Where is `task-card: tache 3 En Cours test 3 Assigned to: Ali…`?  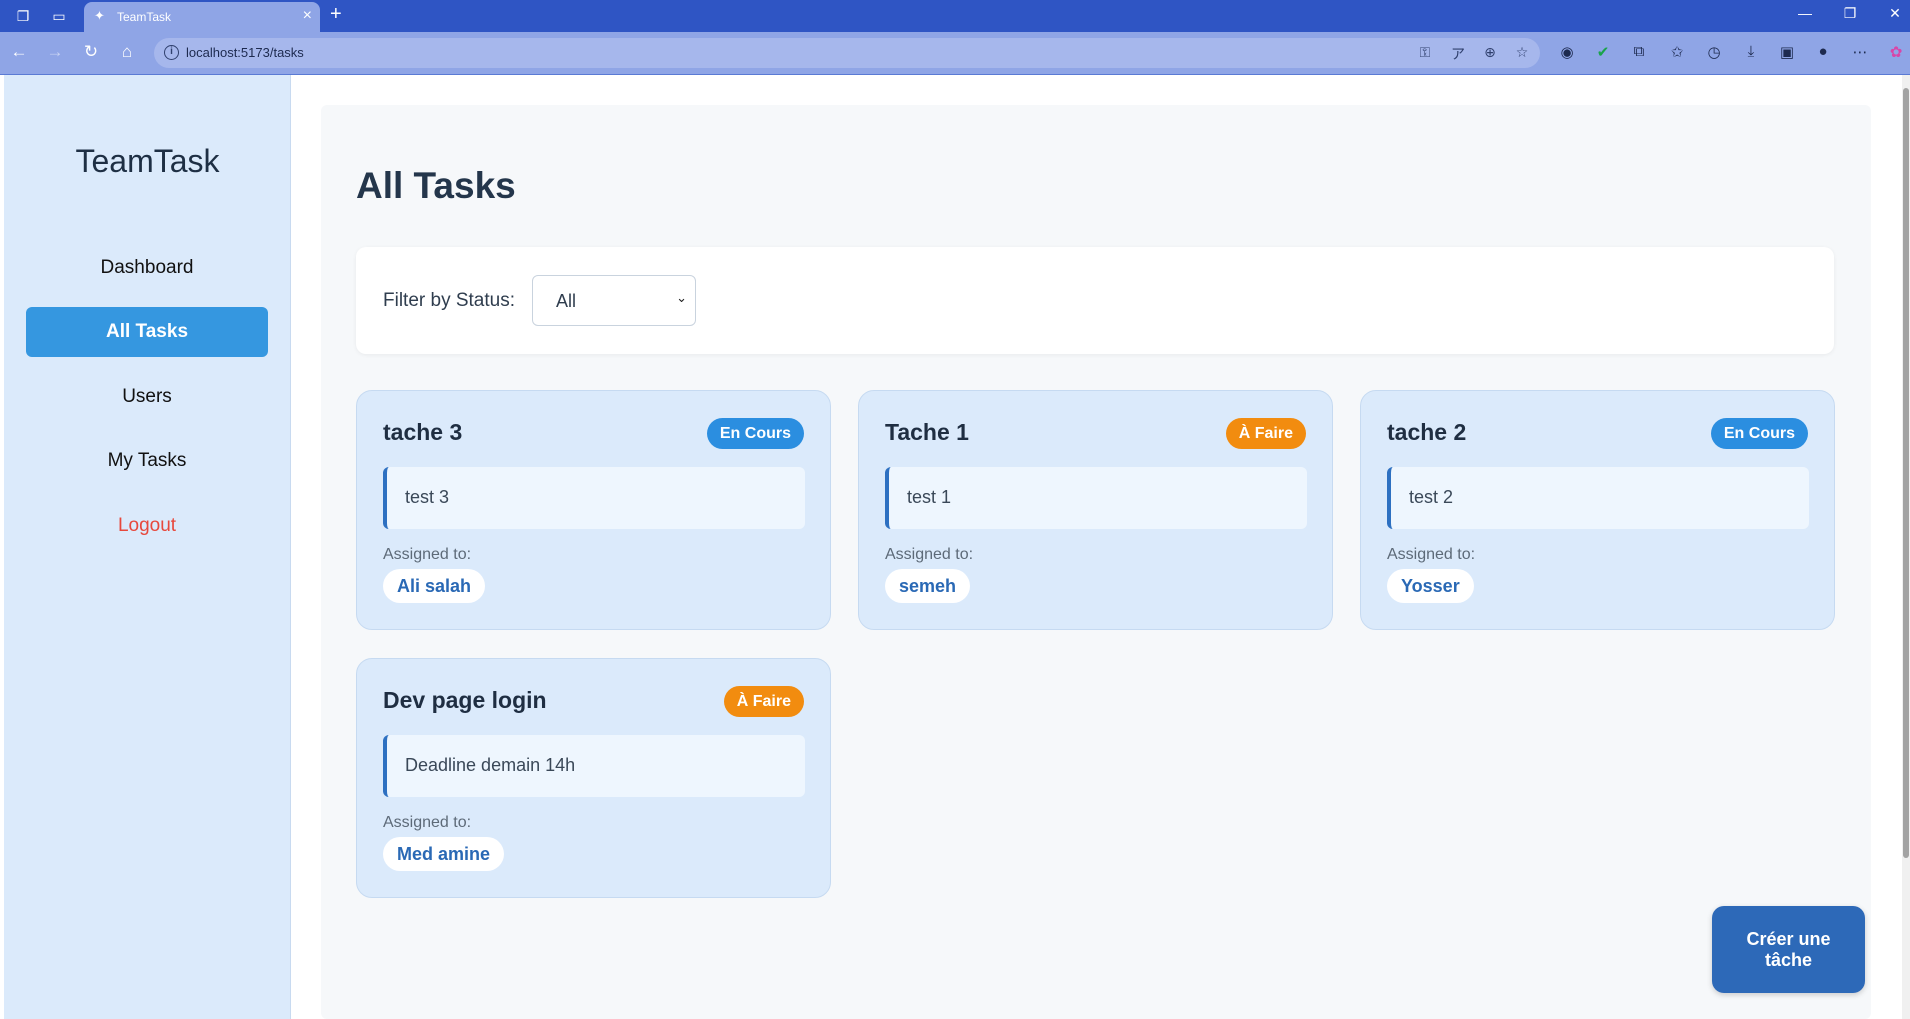
task-card: tache 3 En Cours test 3 Assigned to: Ali… is located at coordinates (593, 510).